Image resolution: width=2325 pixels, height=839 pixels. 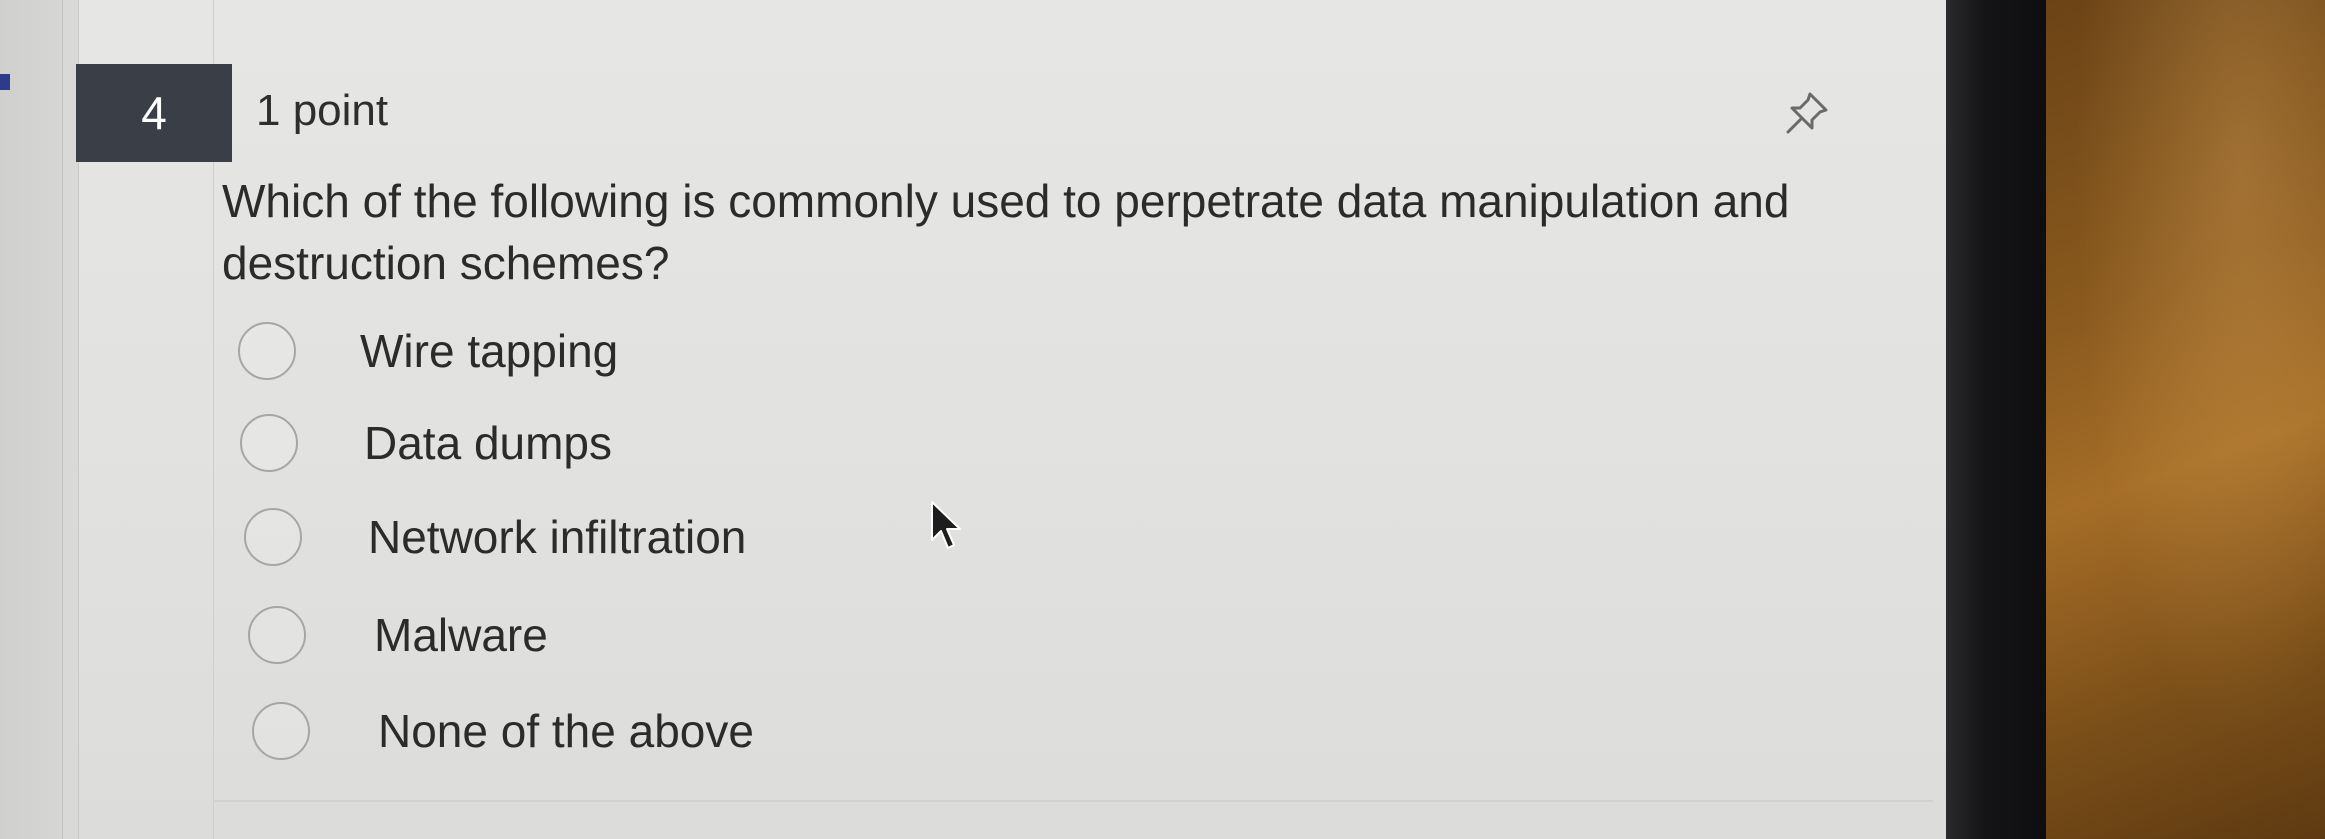 What do you see at coordinates (557, 537) in the screenshot?
I see `option-label: Network infiltration` at bounding box center [557, 537].